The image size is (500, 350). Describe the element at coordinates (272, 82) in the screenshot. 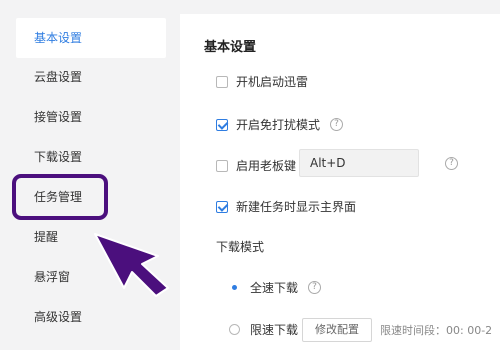

I see `option-label: 开机启动迅雷` at that location.